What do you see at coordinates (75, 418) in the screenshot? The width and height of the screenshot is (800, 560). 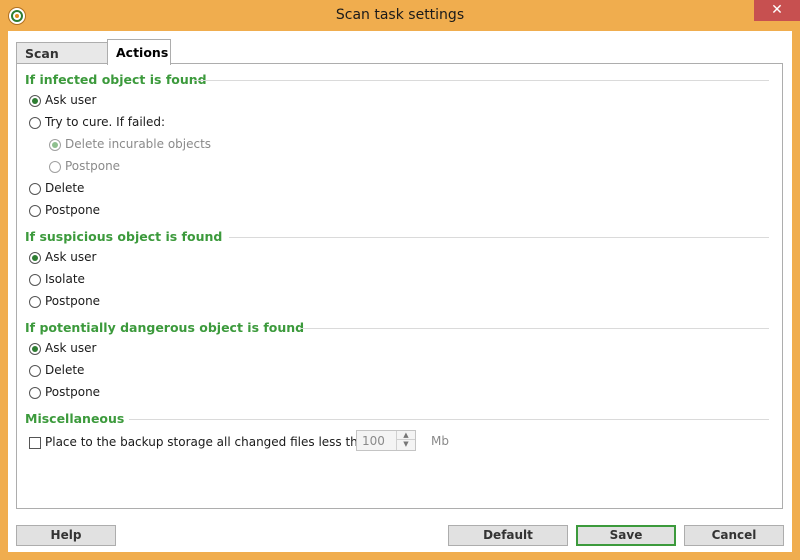 I see `section-misc-title: Miscellaneous` at bounding box center [75, 418].